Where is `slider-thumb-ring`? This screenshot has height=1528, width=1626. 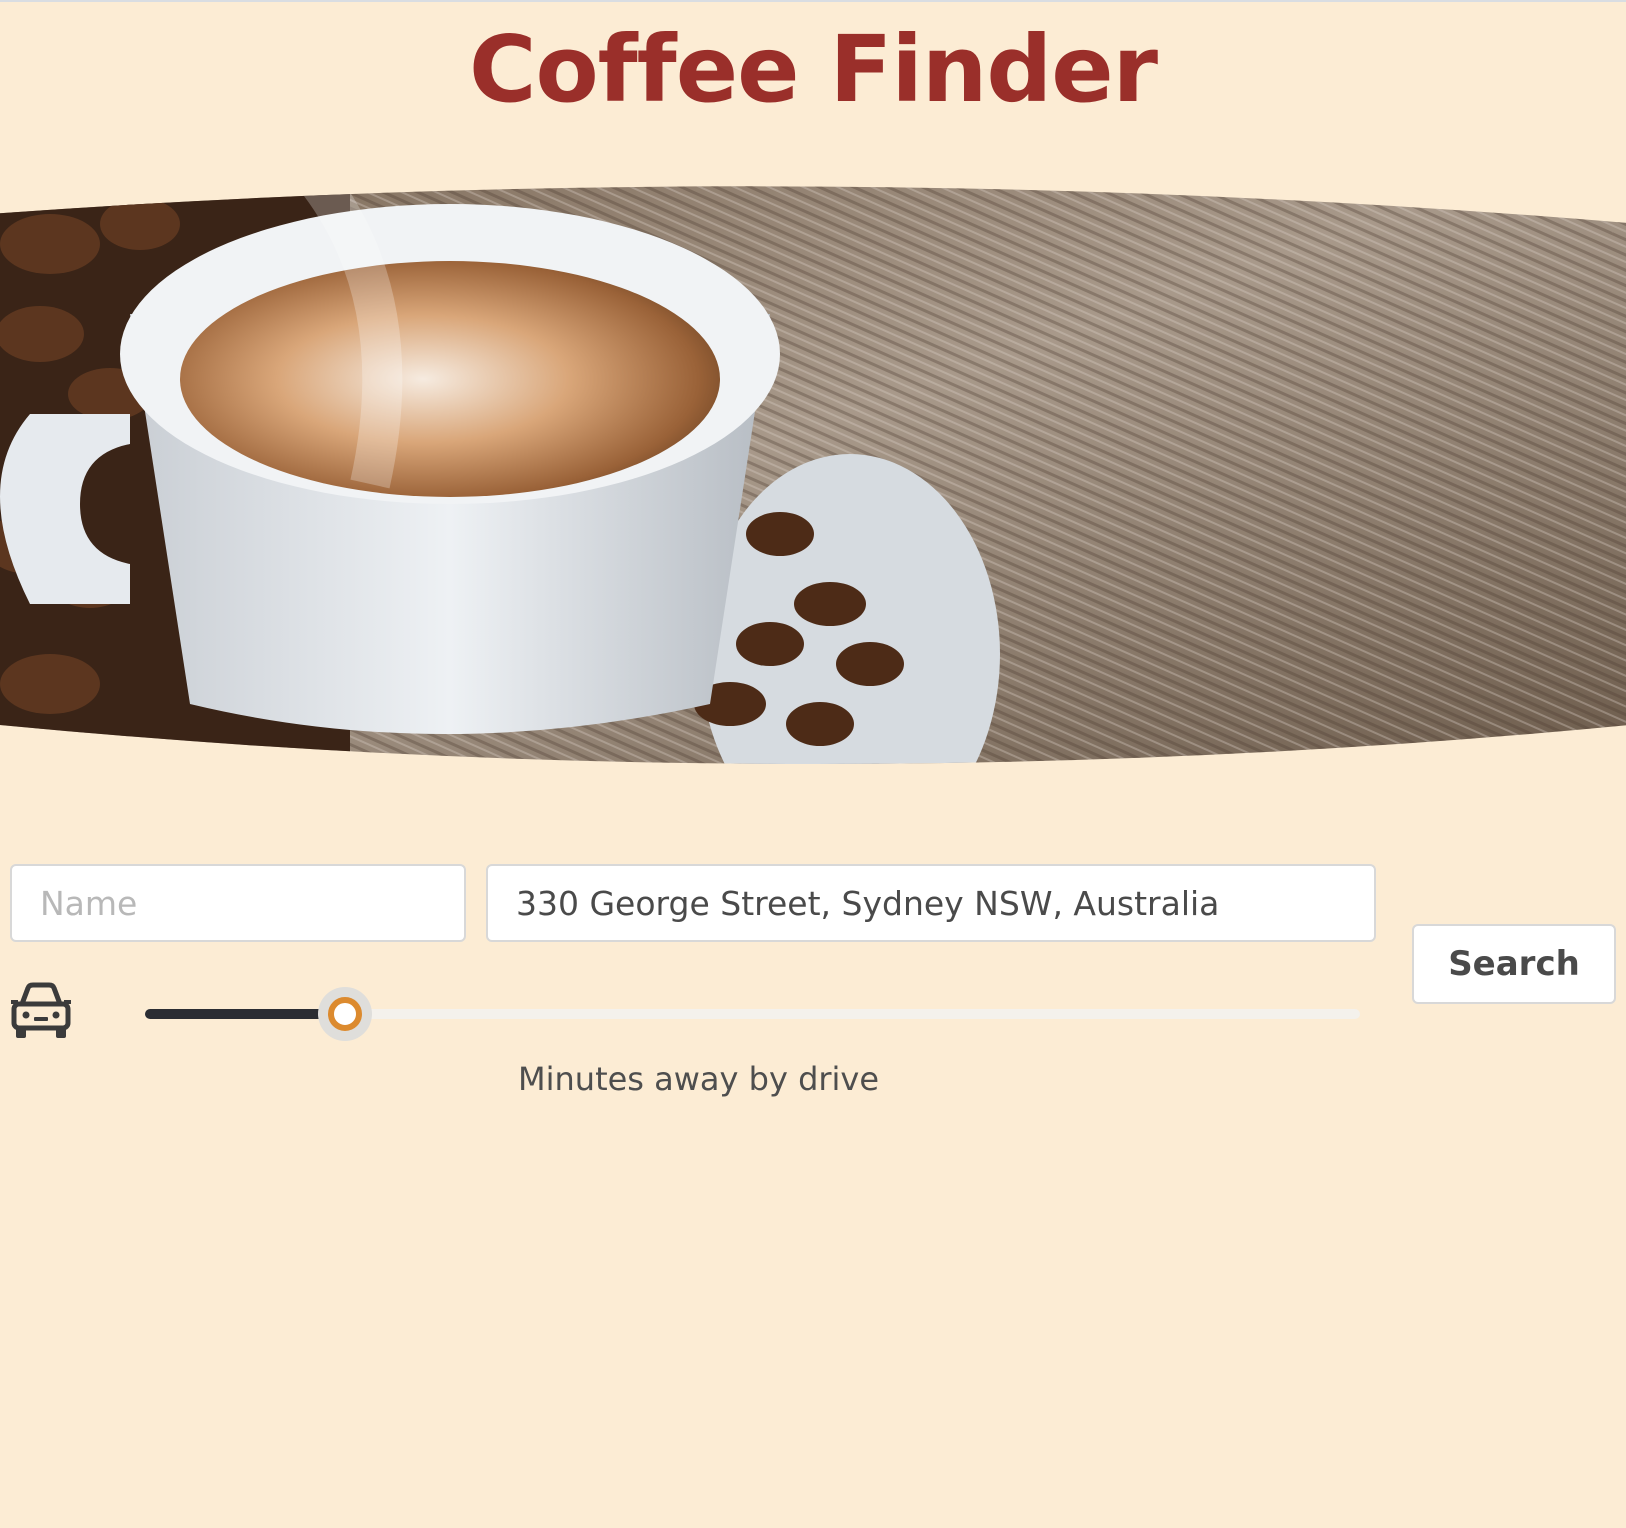 slider-thumb-ring is located at coordinates (345, 1014).